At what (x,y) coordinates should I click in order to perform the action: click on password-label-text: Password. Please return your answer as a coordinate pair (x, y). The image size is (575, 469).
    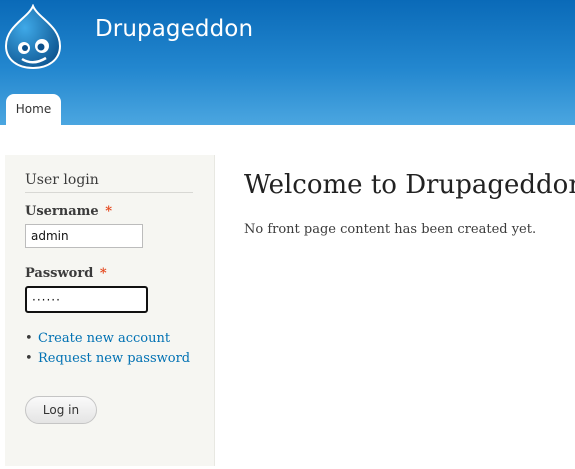
    Looking at the image, I should click on (59, 273).